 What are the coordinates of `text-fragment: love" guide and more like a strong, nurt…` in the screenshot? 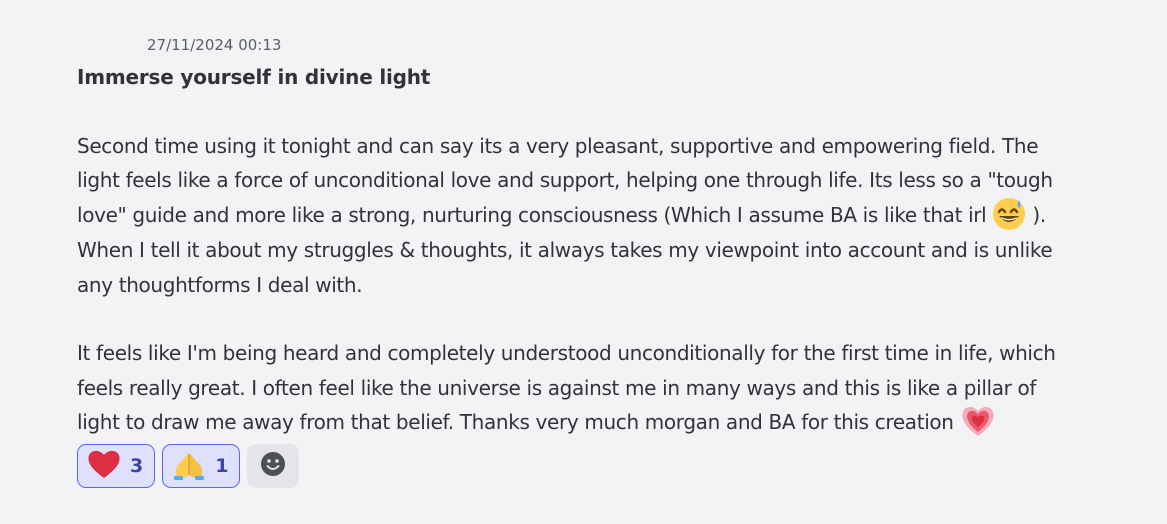 It's located at (535, 214).